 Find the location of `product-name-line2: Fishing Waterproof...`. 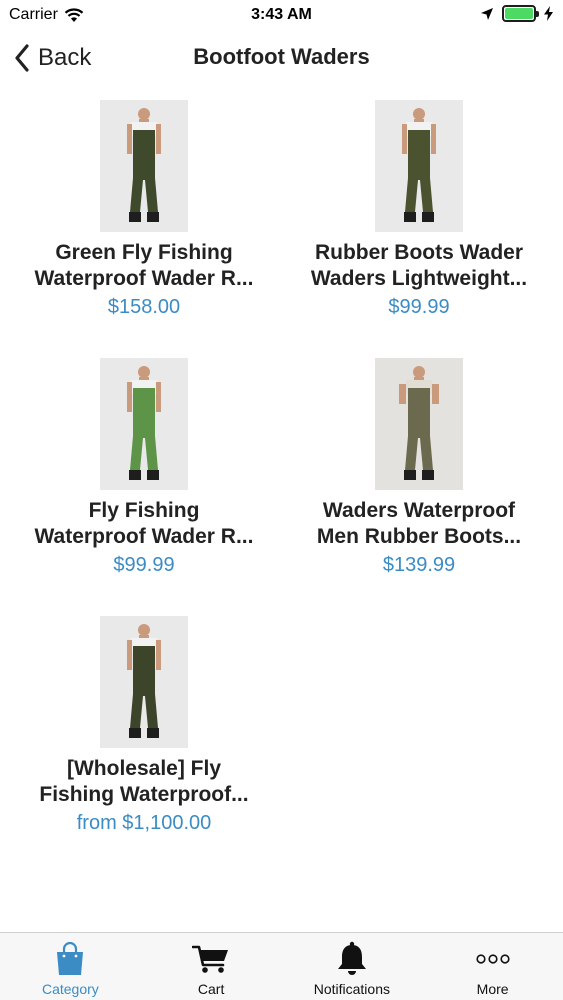

product-name-line2: Fishing Waterproof... is located at coordinates (144, 794).